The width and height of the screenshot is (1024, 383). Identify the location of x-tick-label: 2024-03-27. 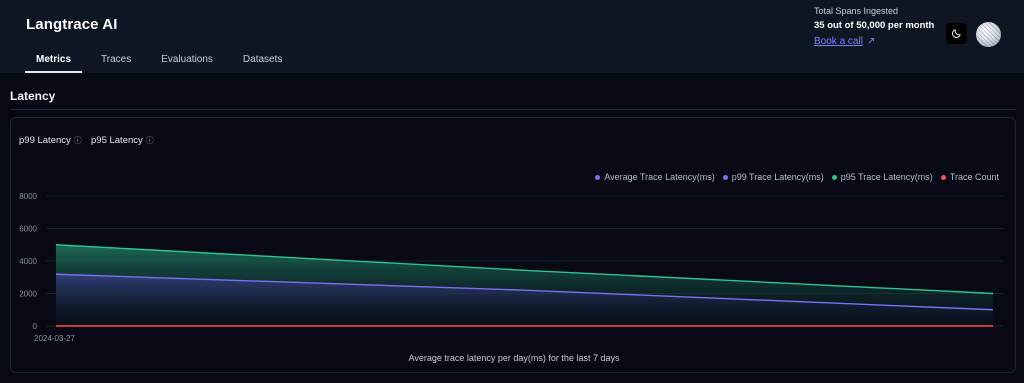
(54, 338).